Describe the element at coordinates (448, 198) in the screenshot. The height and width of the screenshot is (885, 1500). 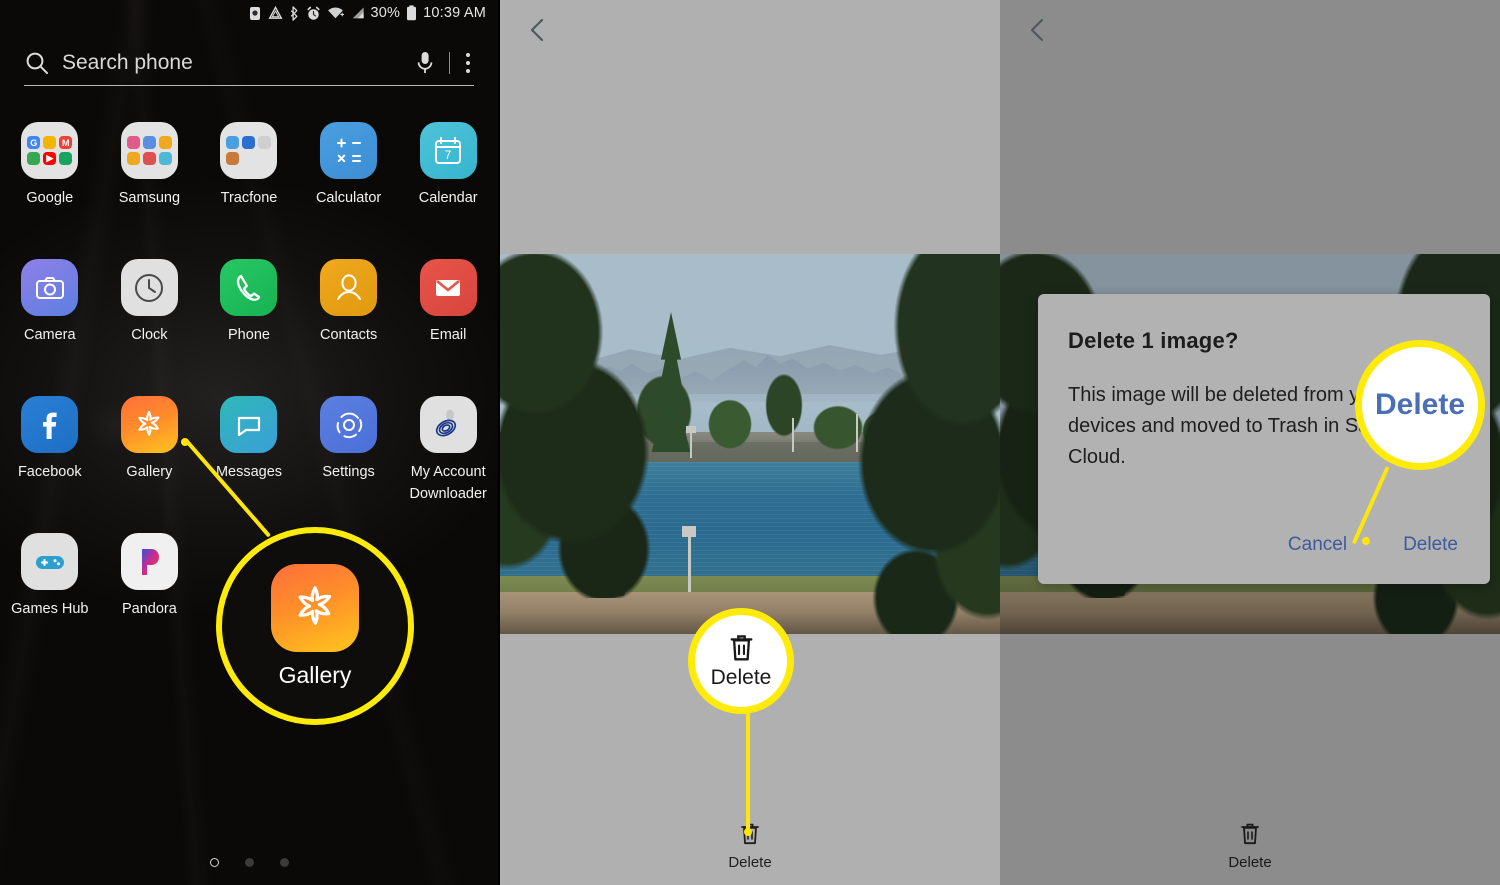
I see `app-label: Calendar` at that location.